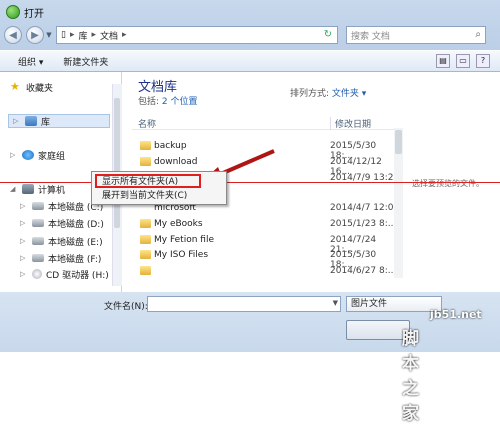  I want to click on filename-label: 文件名(N):, so click(126, 307).